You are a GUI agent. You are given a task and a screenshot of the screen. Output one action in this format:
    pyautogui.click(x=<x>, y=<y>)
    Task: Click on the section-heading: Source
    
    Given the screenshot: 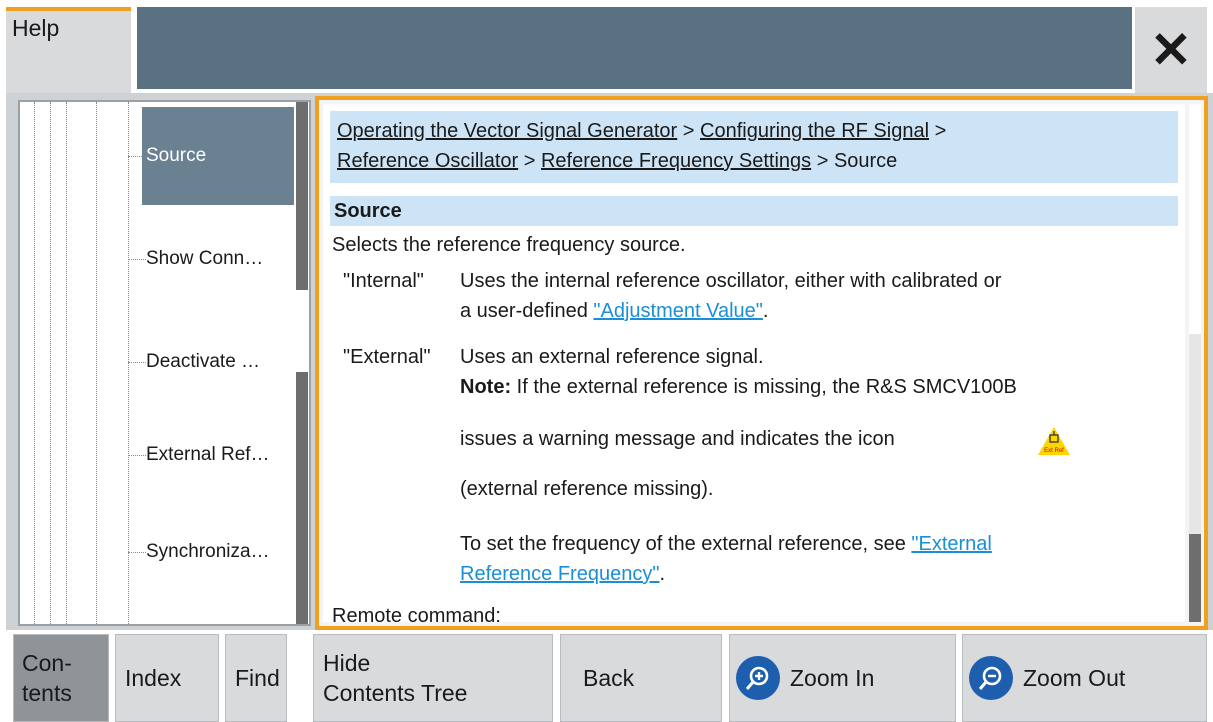 What is the action you would take?
    pyautogui.click(x=754, y=211)
    